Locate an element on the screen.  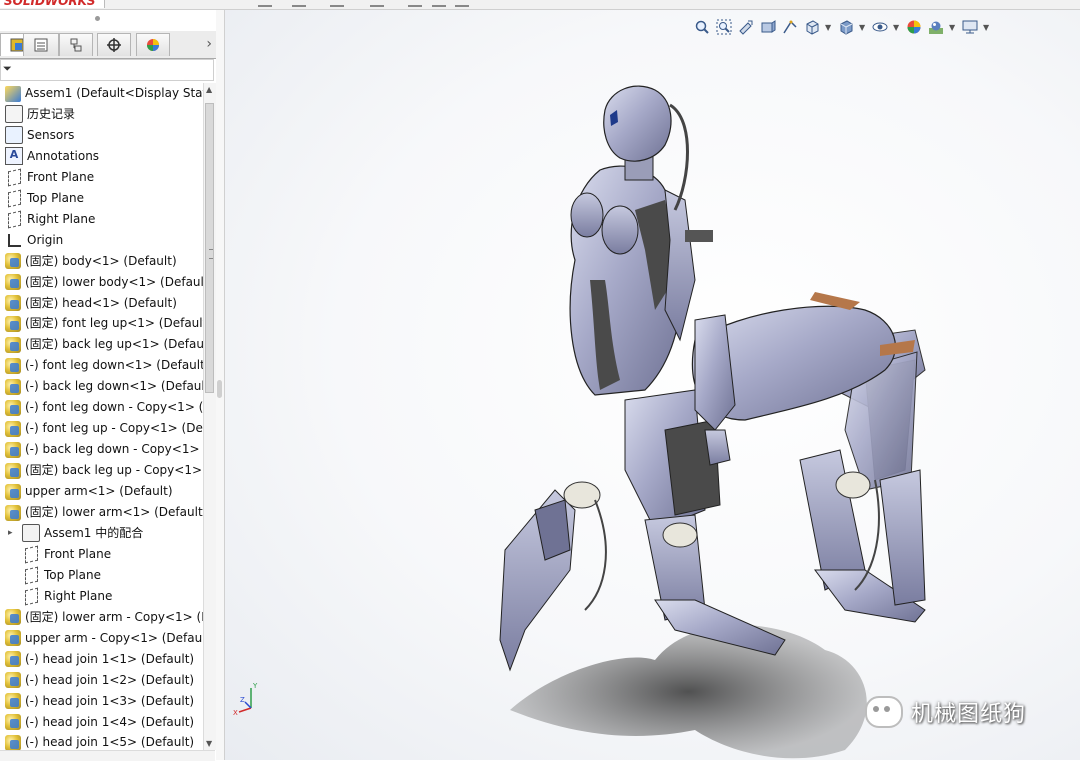
tree-row: (-) font leg down<1> (Default) is located at coordinates (101, 365).